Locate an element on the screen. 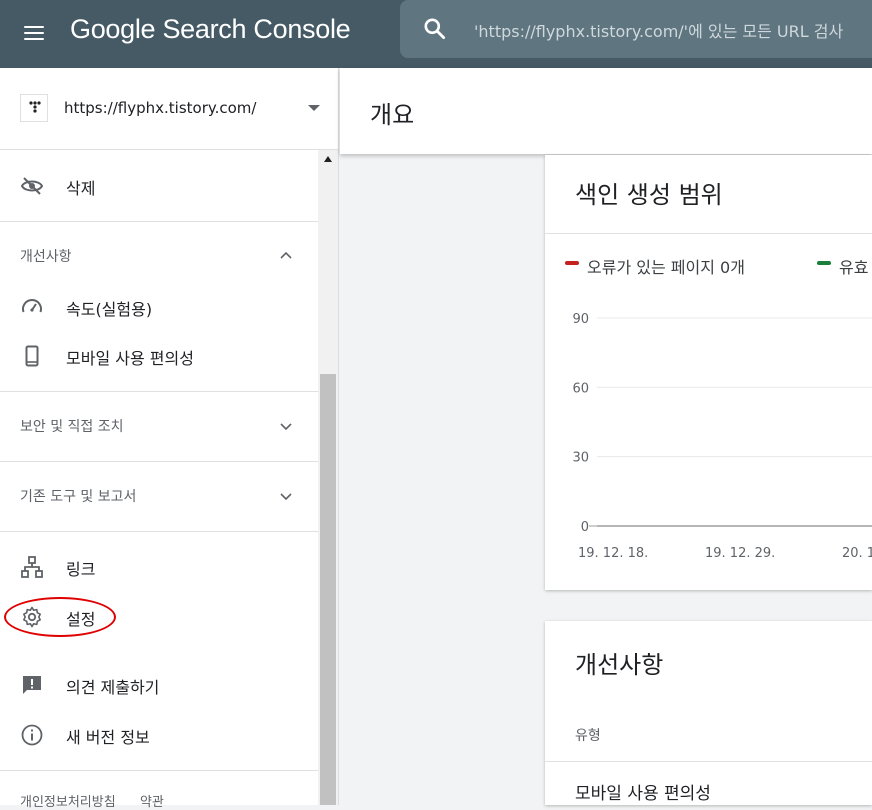 Image resolution: width=872 pixels, height=810 pixels. y-tick-label: 0 is located at coordinates (585, 527).